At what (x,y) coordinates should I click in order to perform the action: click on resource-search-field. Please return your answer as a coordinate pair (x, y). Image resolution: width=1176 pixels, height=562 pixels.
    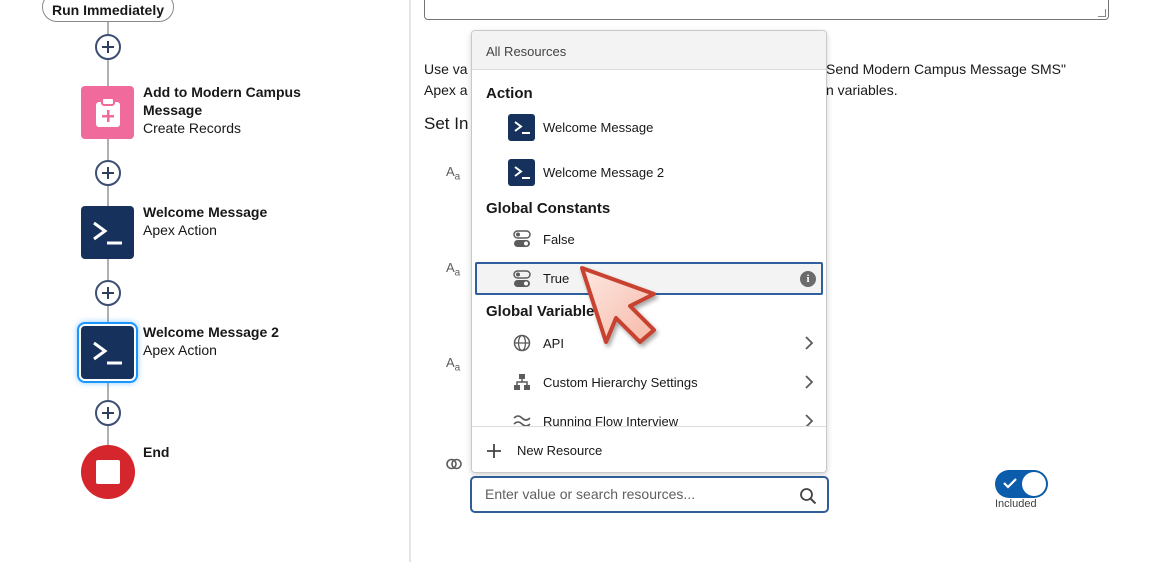
    Looking at the image, I should click on (649, 494).